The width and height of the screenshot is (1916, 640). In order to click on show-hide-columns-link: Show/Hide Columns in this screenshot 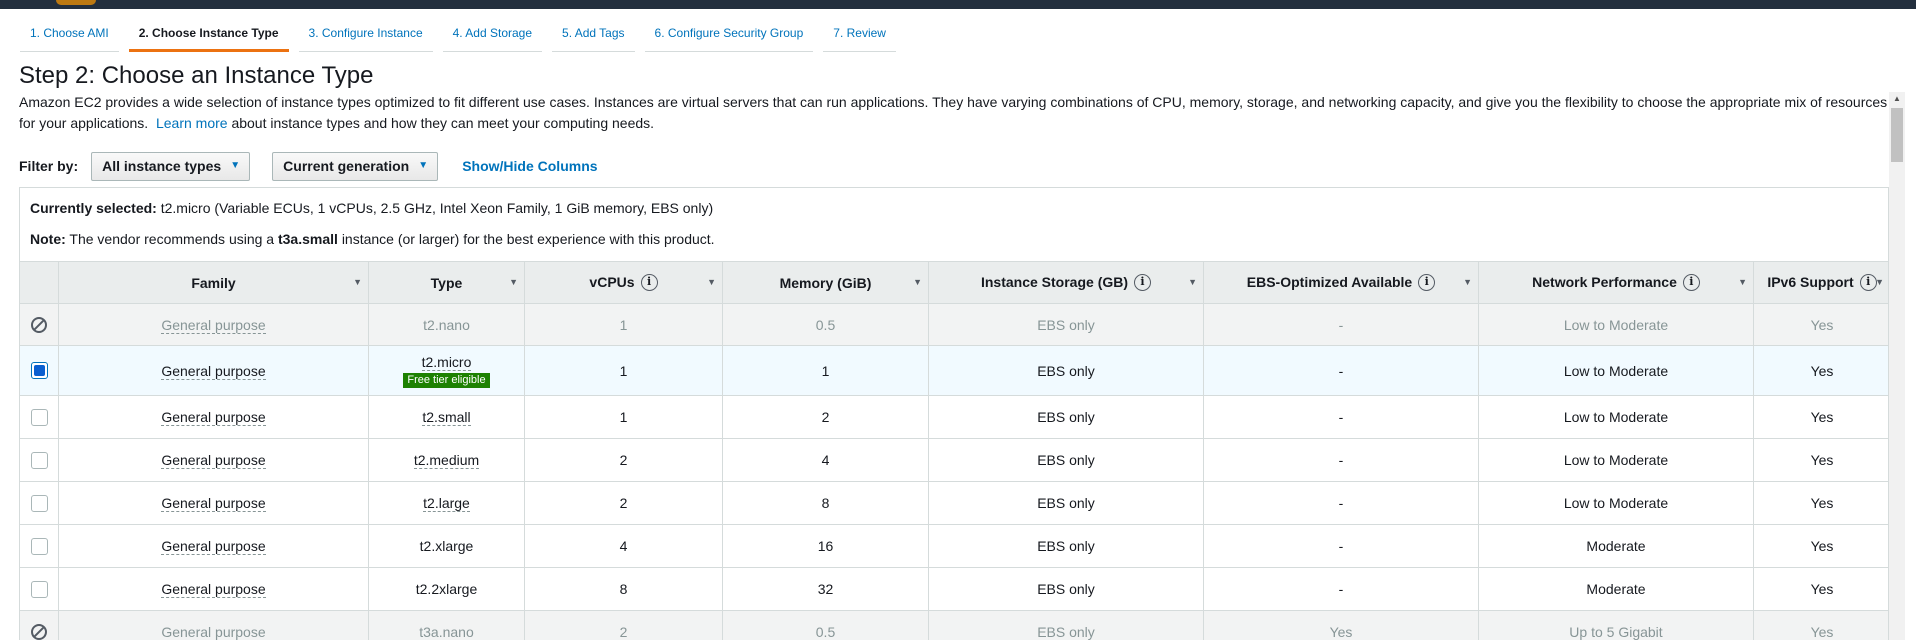, I will do `click(529, 166)`.